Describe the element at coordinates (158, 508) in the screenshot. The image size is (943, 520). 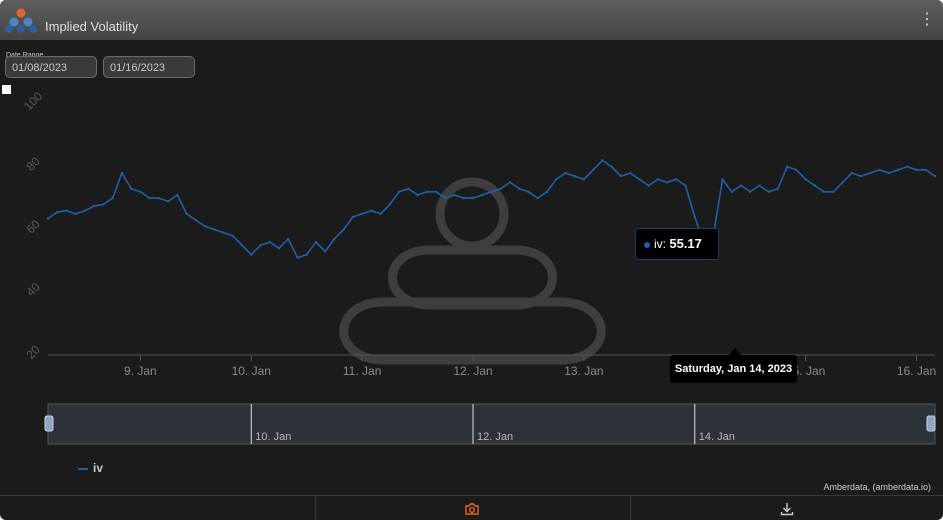
I see `footer-segment-left` at that location.